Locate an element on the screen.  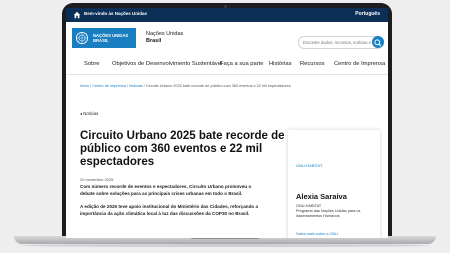
search-icon is located at coordinates (378, 43).